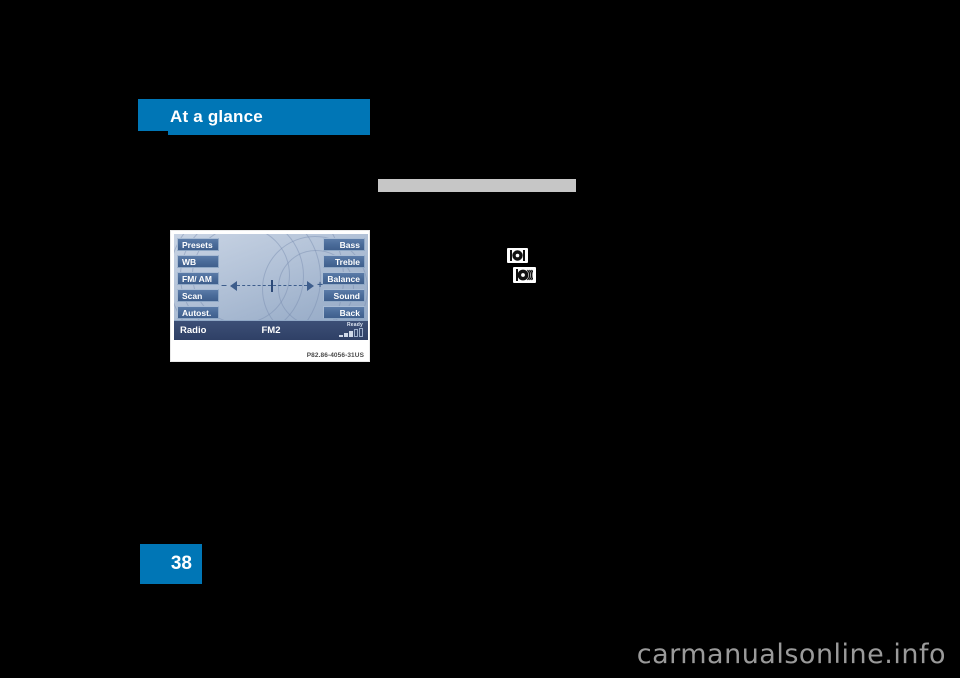  I want to click on display-right-button-column: Bass Treble Balance Sound Back, so click(343, 278).